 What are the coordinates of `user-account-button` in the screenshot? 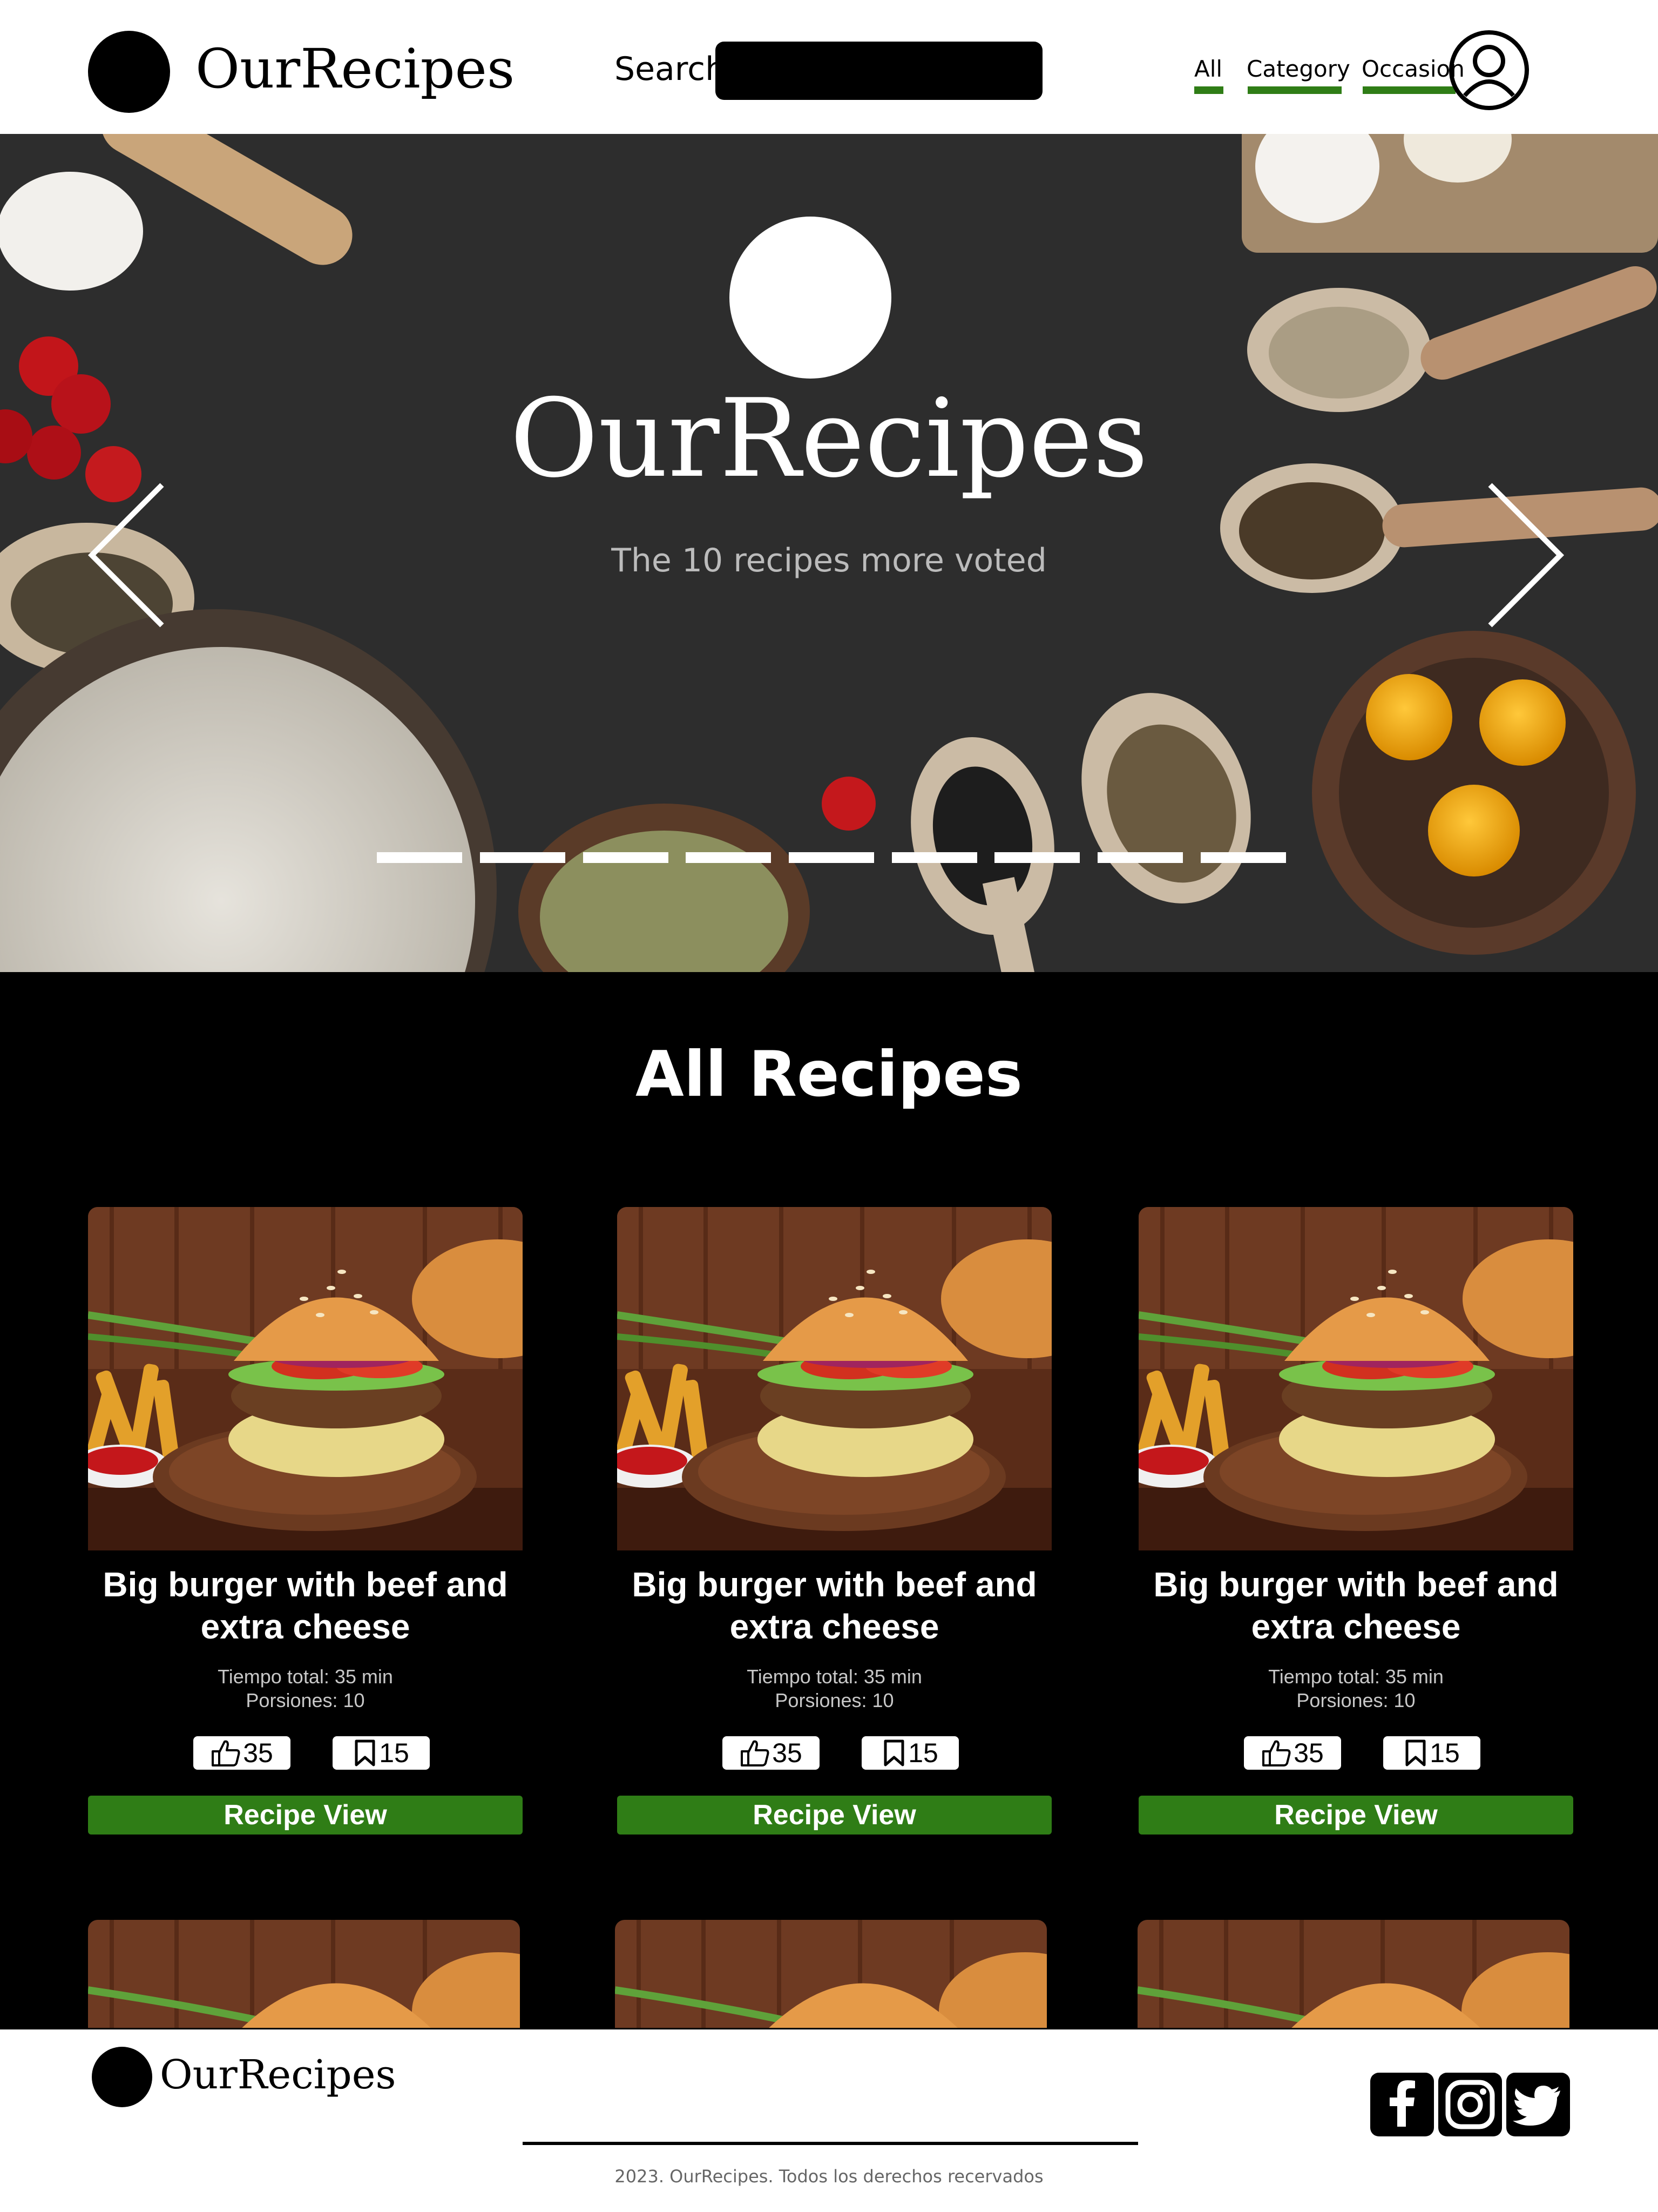 It's located at (1489, 70).